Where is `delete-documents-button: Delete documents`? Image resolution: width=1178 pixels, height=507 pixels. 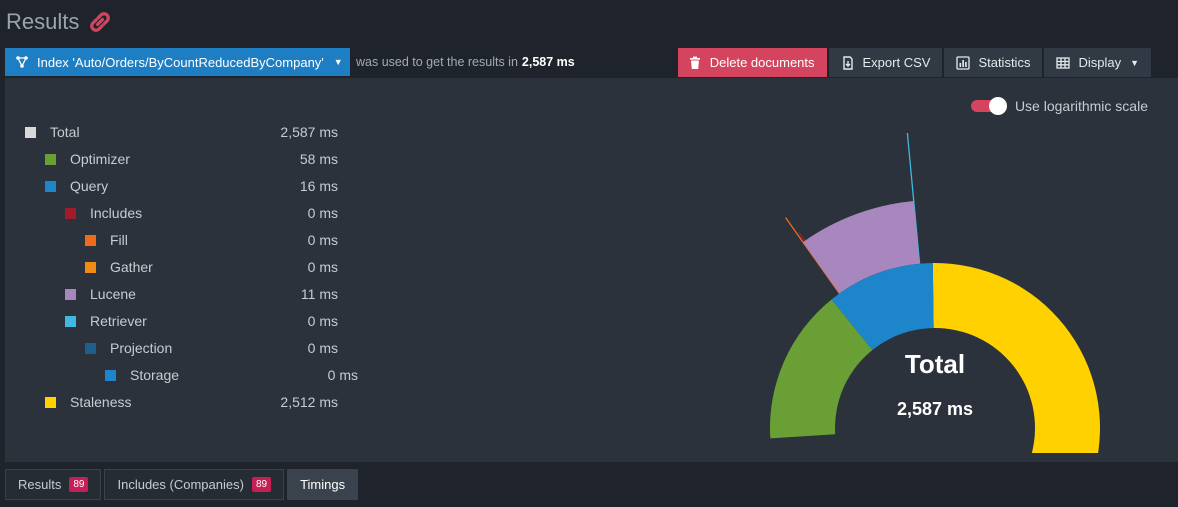 delete-documents-button: Delete documents is located at coordinates (752, 62).